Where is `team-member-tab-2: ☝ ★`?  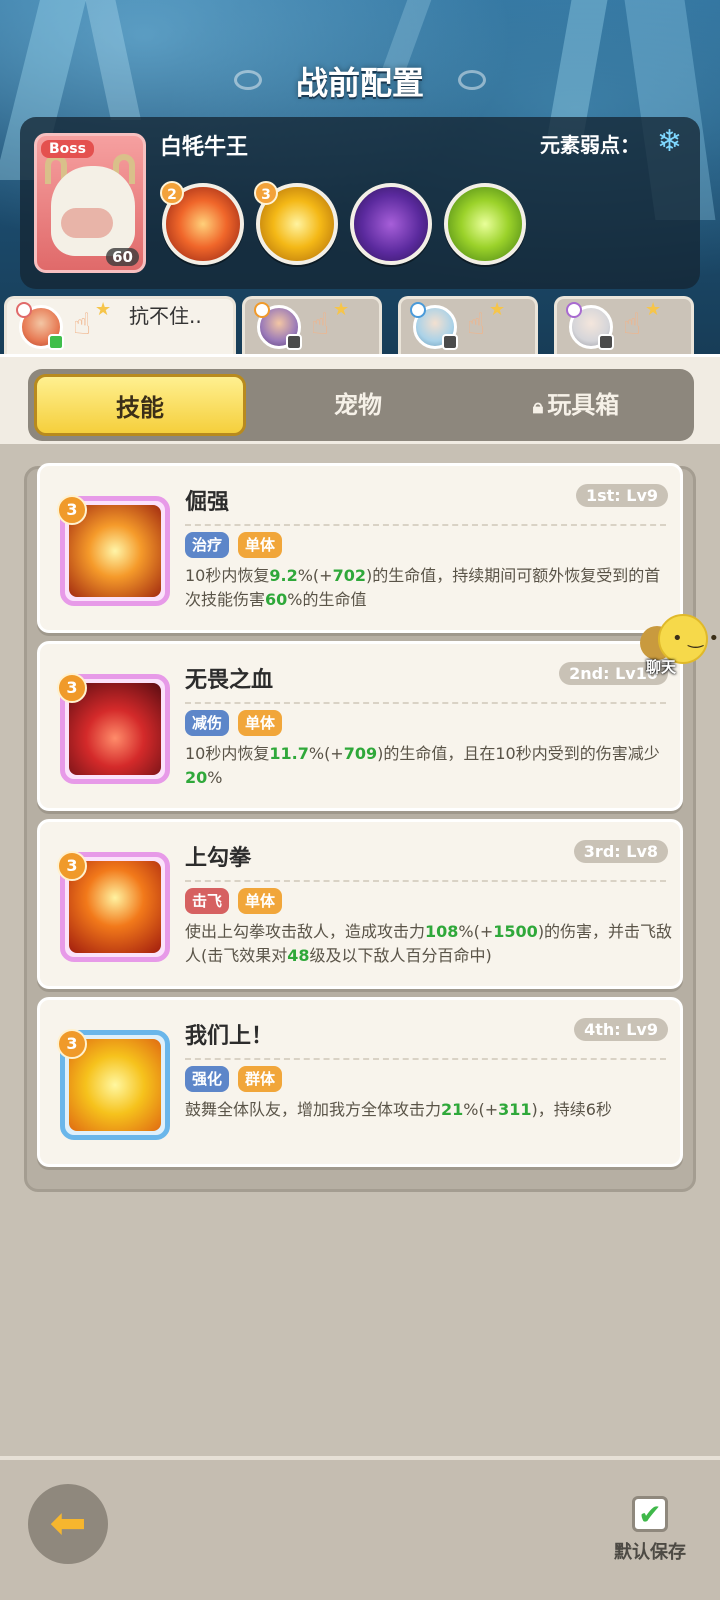 team-member-tab-2: ☝ ★ is located at coordinates (312, 325).